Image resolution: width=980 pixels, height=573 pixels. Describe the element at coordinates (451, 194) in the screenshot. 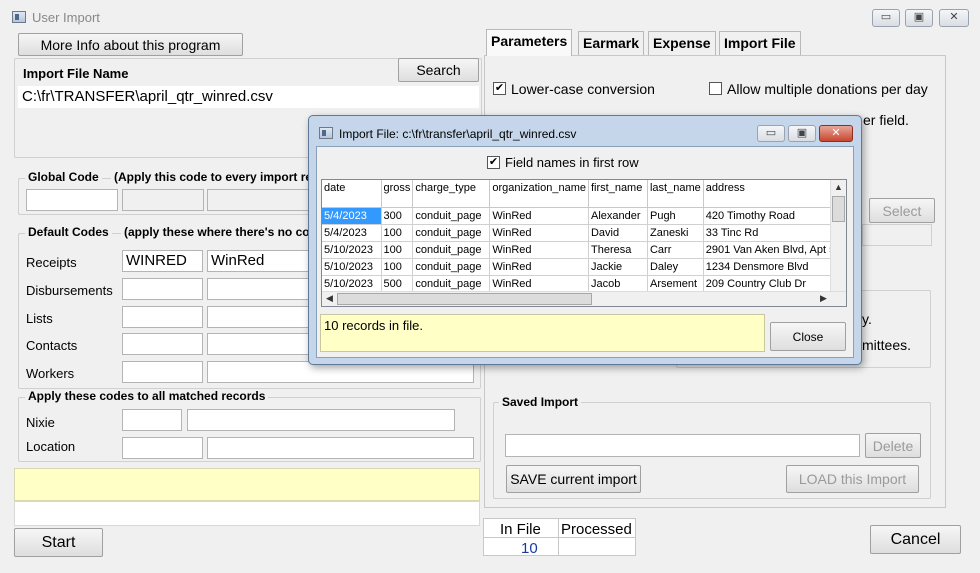

I see `grid-column-header: charge_type` at that location.